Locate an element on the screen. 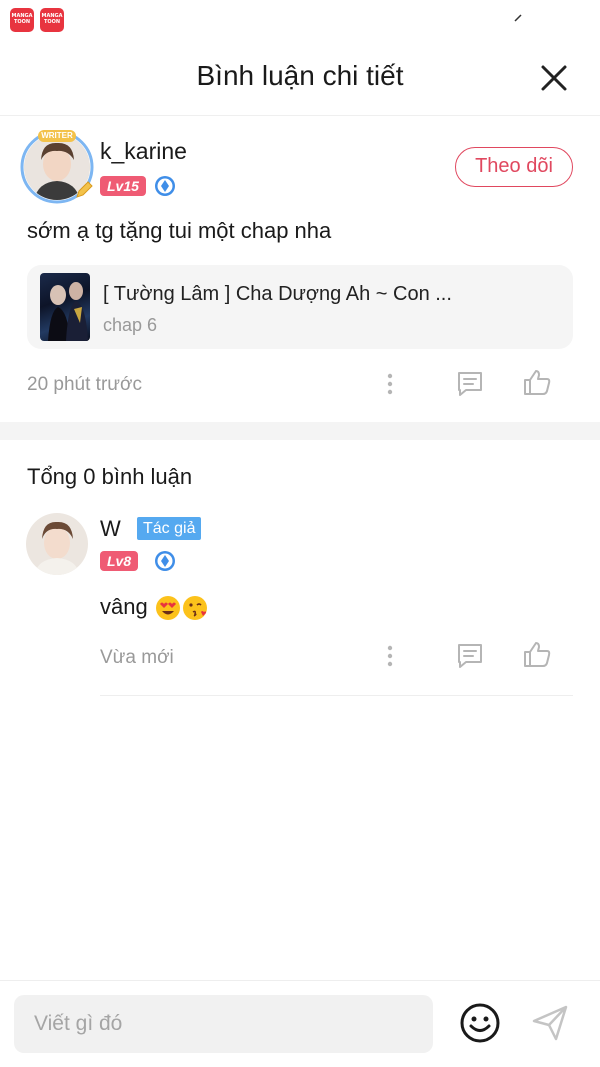 The width and height of the screenshot is (600, 1067). total-comments: Tổng 0 bình luận is located at coordinates (110, 476).